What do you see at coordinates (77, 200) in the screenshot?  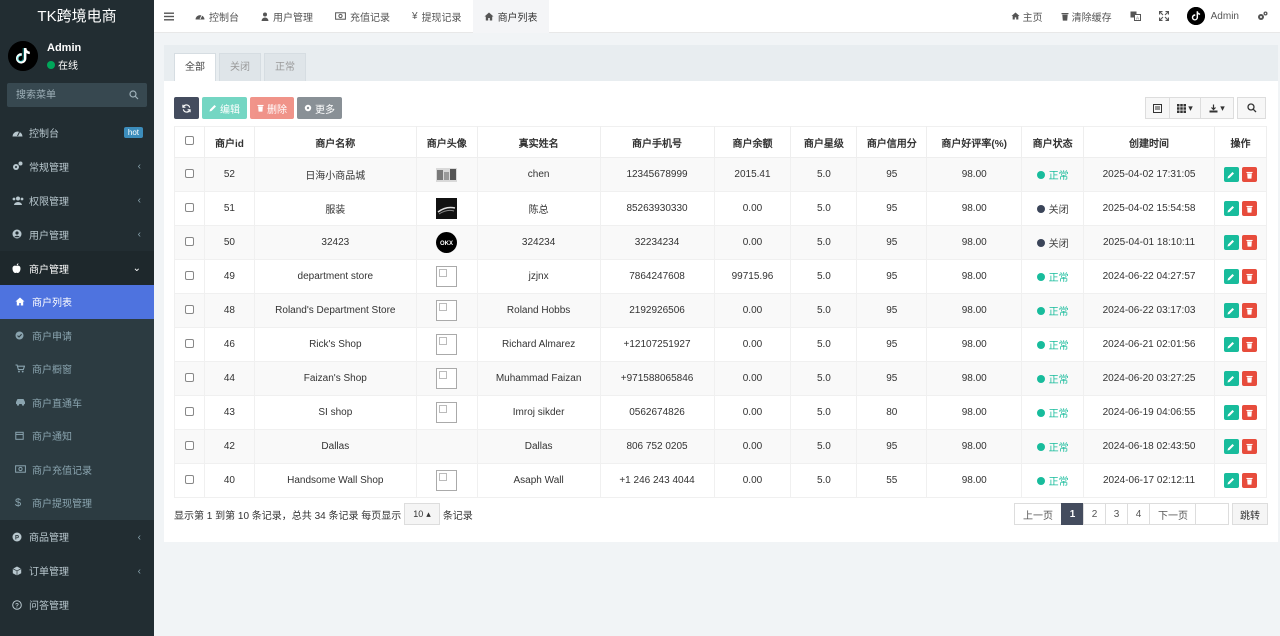 I see `sidebar-item-permissions: 权限管理 ‹` at bounding box center [77, 200].